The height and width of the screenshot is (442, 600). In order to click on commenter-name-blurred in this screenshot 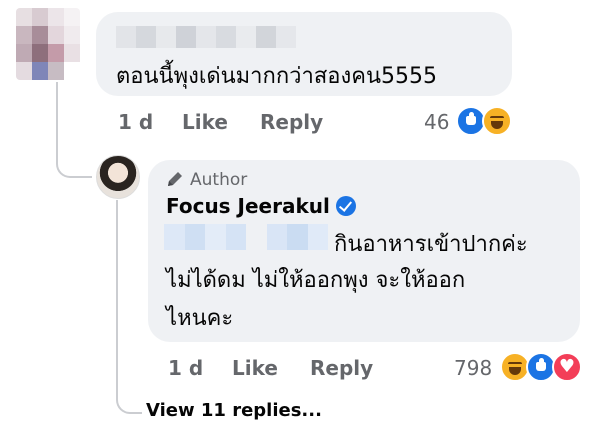, I will do `click(206, 37)`.